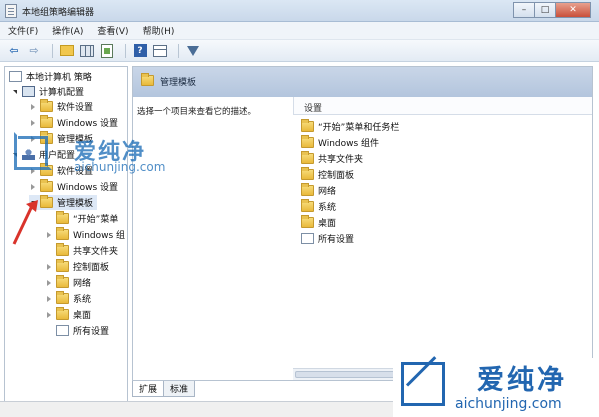 Image resolution: width=599 pixels, height=417 pixels. Describe the element at coordinates (67, 30) in the screenshot. I see `menu-action: 操作(A)` at that location.